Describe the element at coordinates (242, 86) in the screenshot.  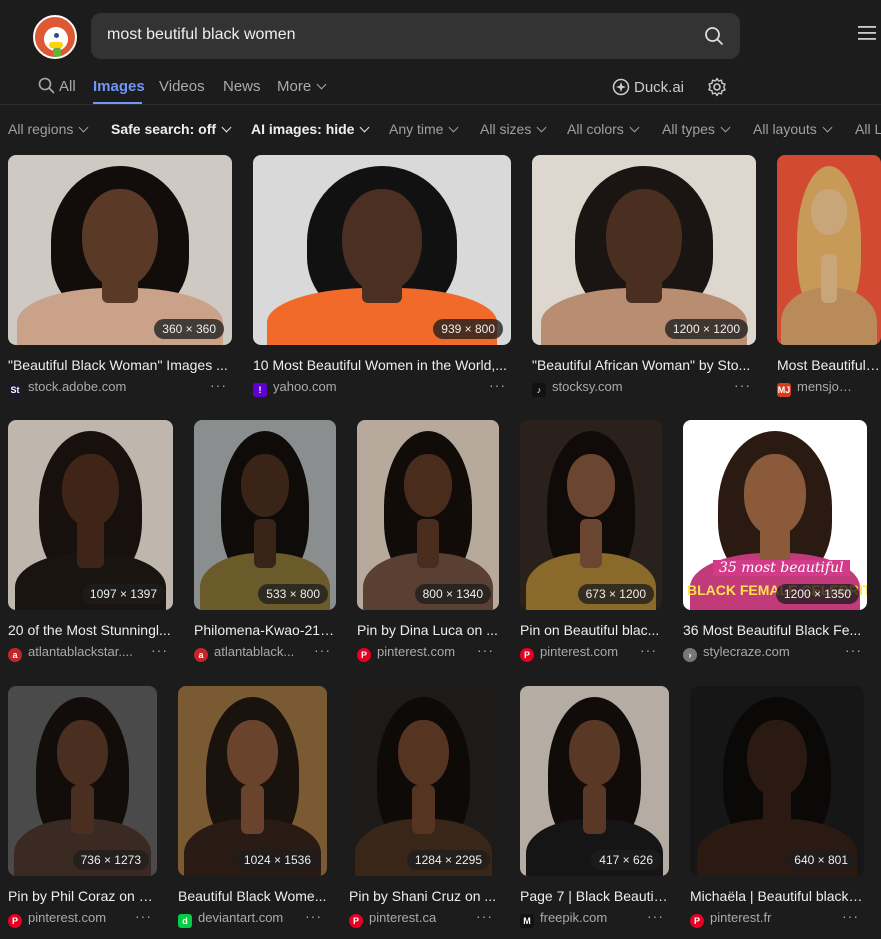
I see `tab-news: News` at that location.